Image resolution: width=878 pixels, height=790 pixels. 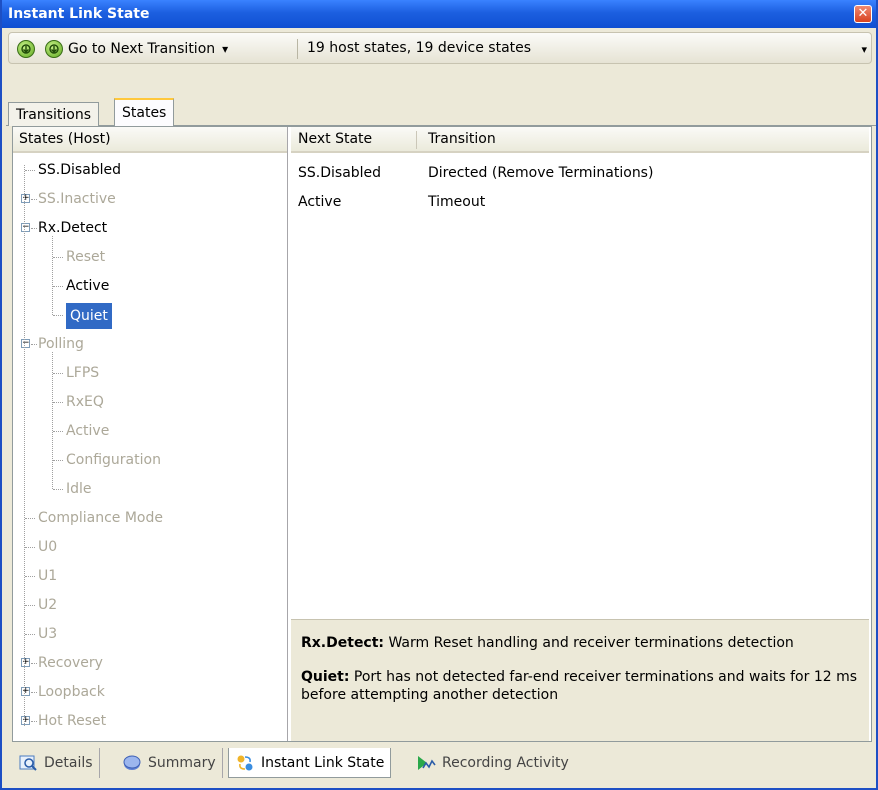 What do you see at coordinates (320, 202) in the screenshot?
I see `next-state-cell: Active` at bounding box center [320, 202].